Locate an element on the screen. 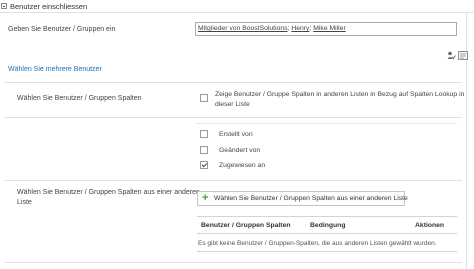  column-label-created-by: Erstellt von is located at coordinates (236, 134).